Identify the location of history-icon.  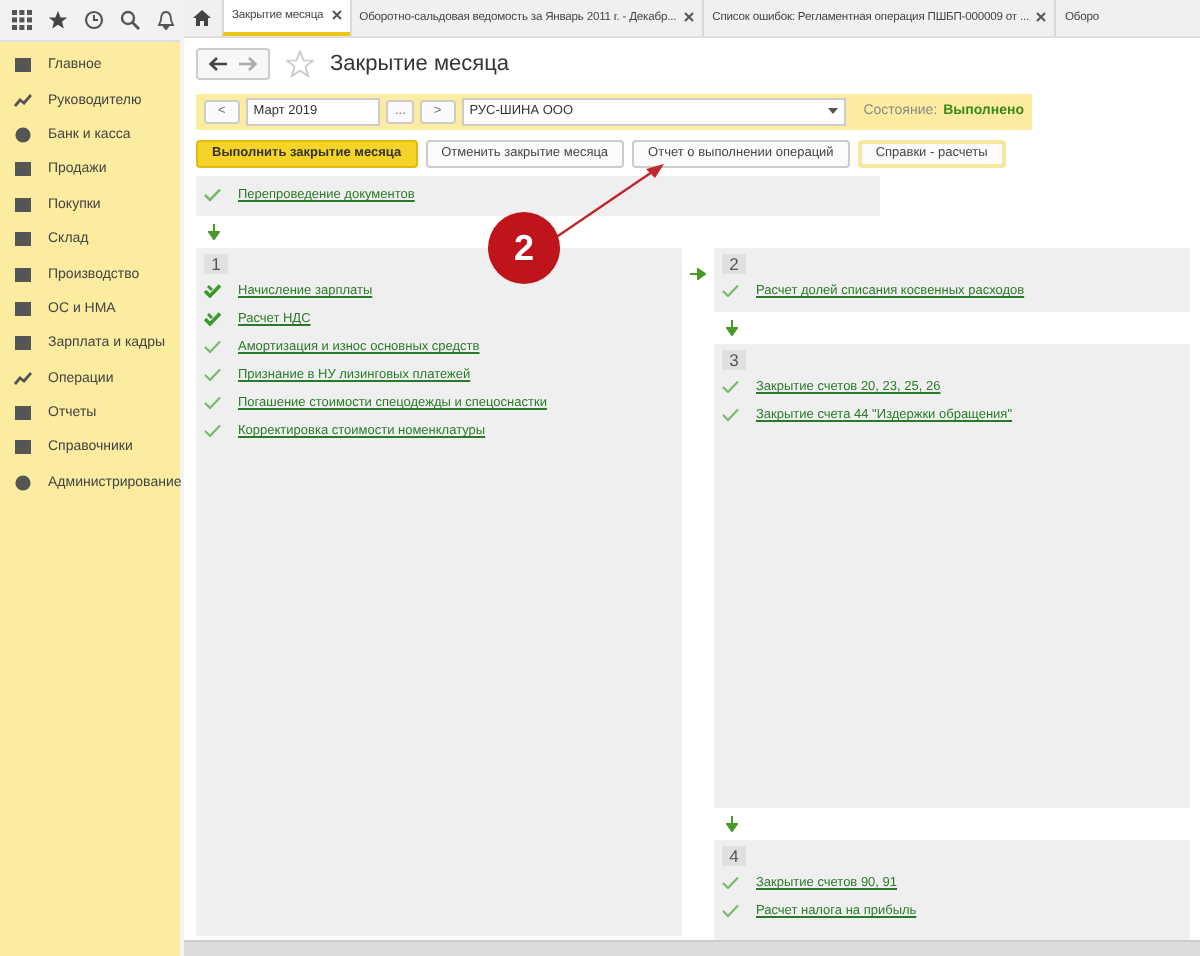
(94, 20).